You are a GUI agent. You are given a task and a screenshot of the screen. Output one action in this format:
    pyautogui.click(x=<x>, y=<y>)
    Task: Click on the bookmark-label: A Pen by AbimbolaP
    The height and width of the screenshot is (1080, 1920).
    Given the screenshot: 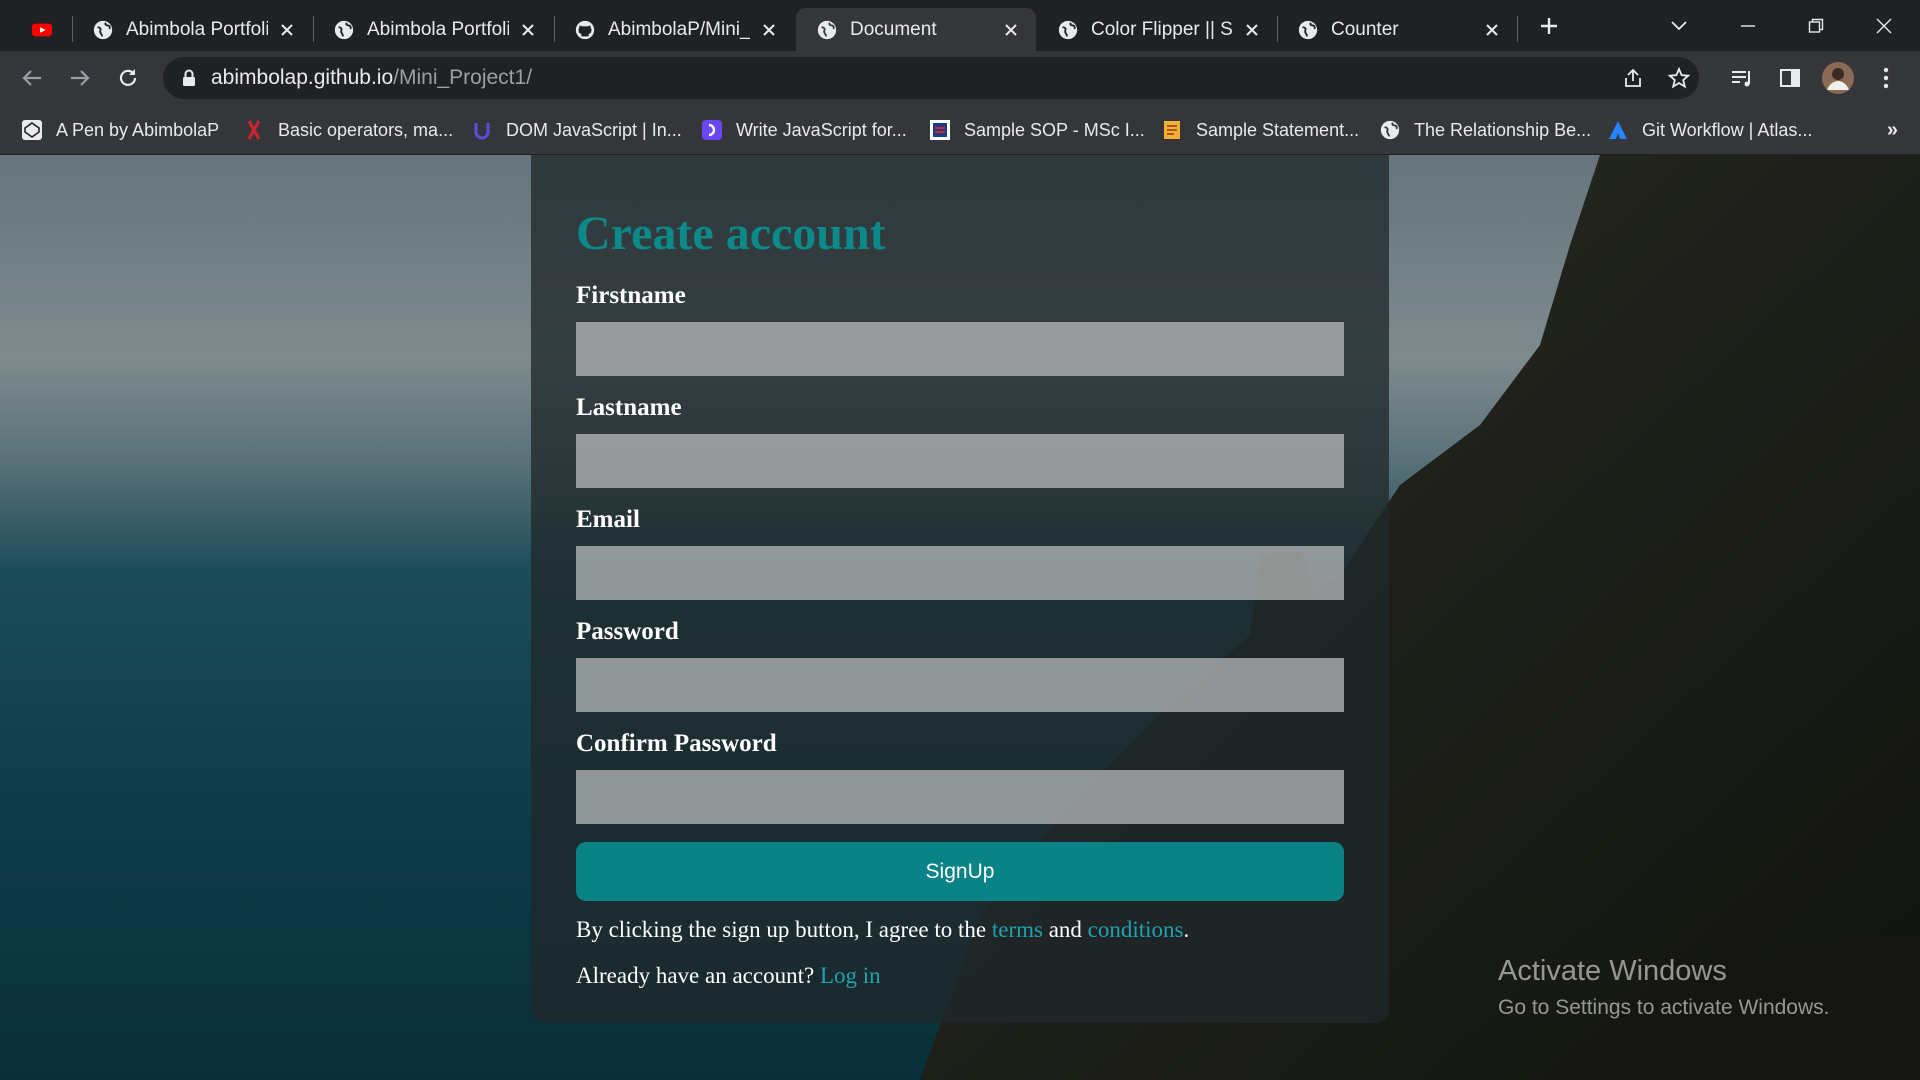 What is the action you would take?
    pyautogui.click(x=138, y=129)
    